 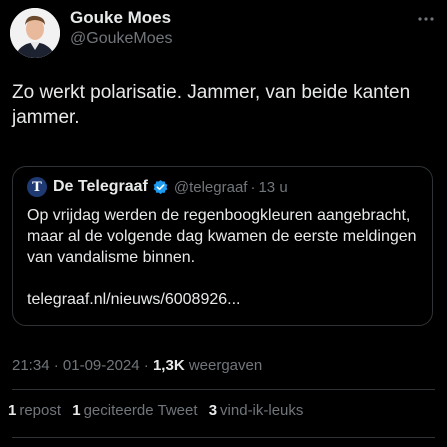 What do you see at coordinates (100, 187) in the screenshot?
I see `quoted-author-name: De Telegraaf` at bounding box center [100, 187].